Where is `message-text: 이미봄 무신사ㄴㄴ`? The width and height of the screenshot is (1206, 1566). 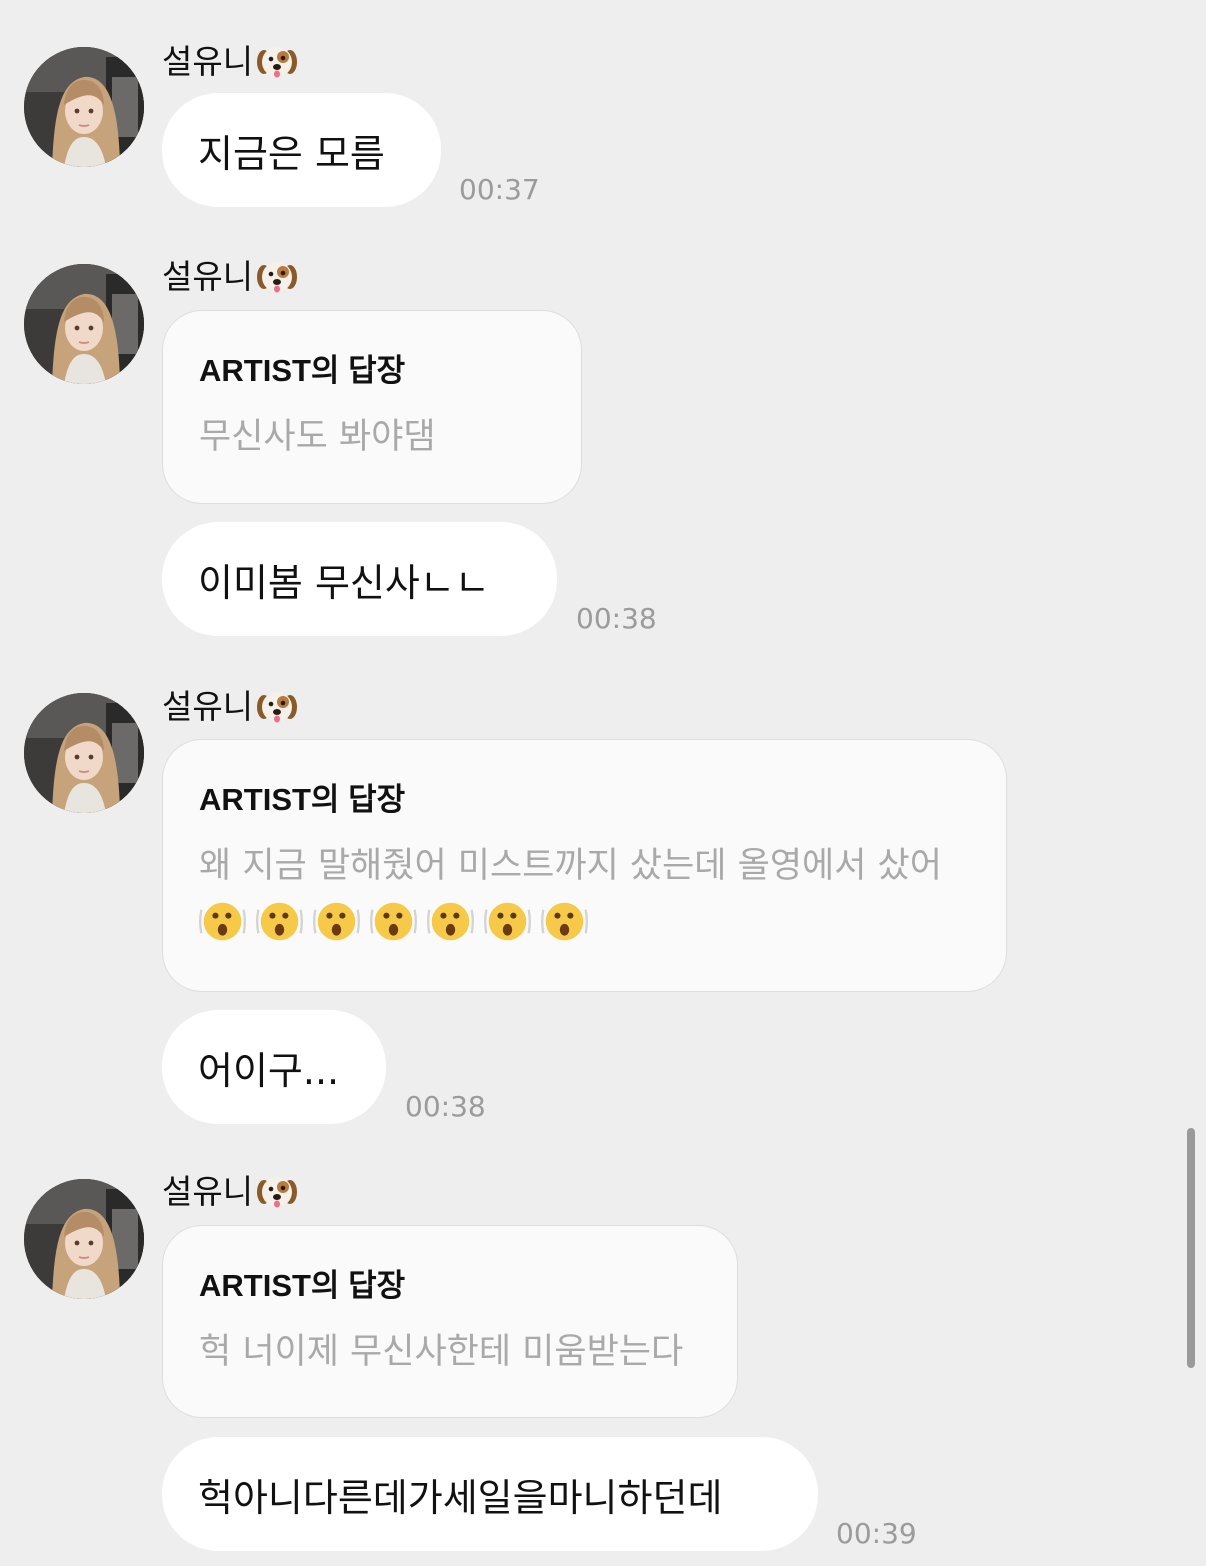 message-text: 이미봄 무신사ㄴㄴ is located at coordinates (344, 582).